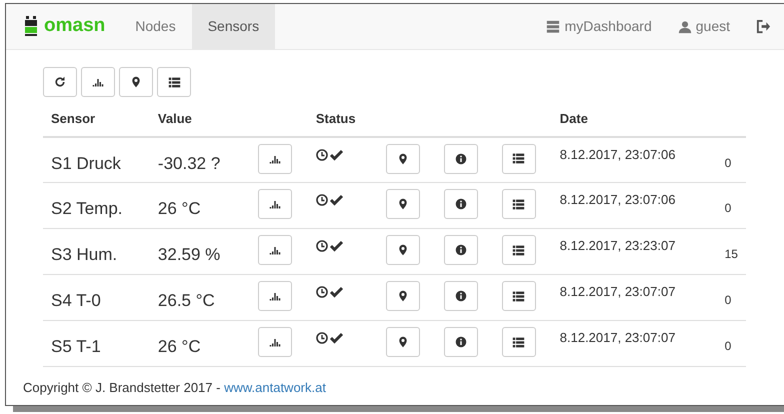 Image resolution: width=784 pixels, height=414 pixels. Describe the element at coordinates (31, 27) in the screenshot. I see `robot-logo-icon` at that location.